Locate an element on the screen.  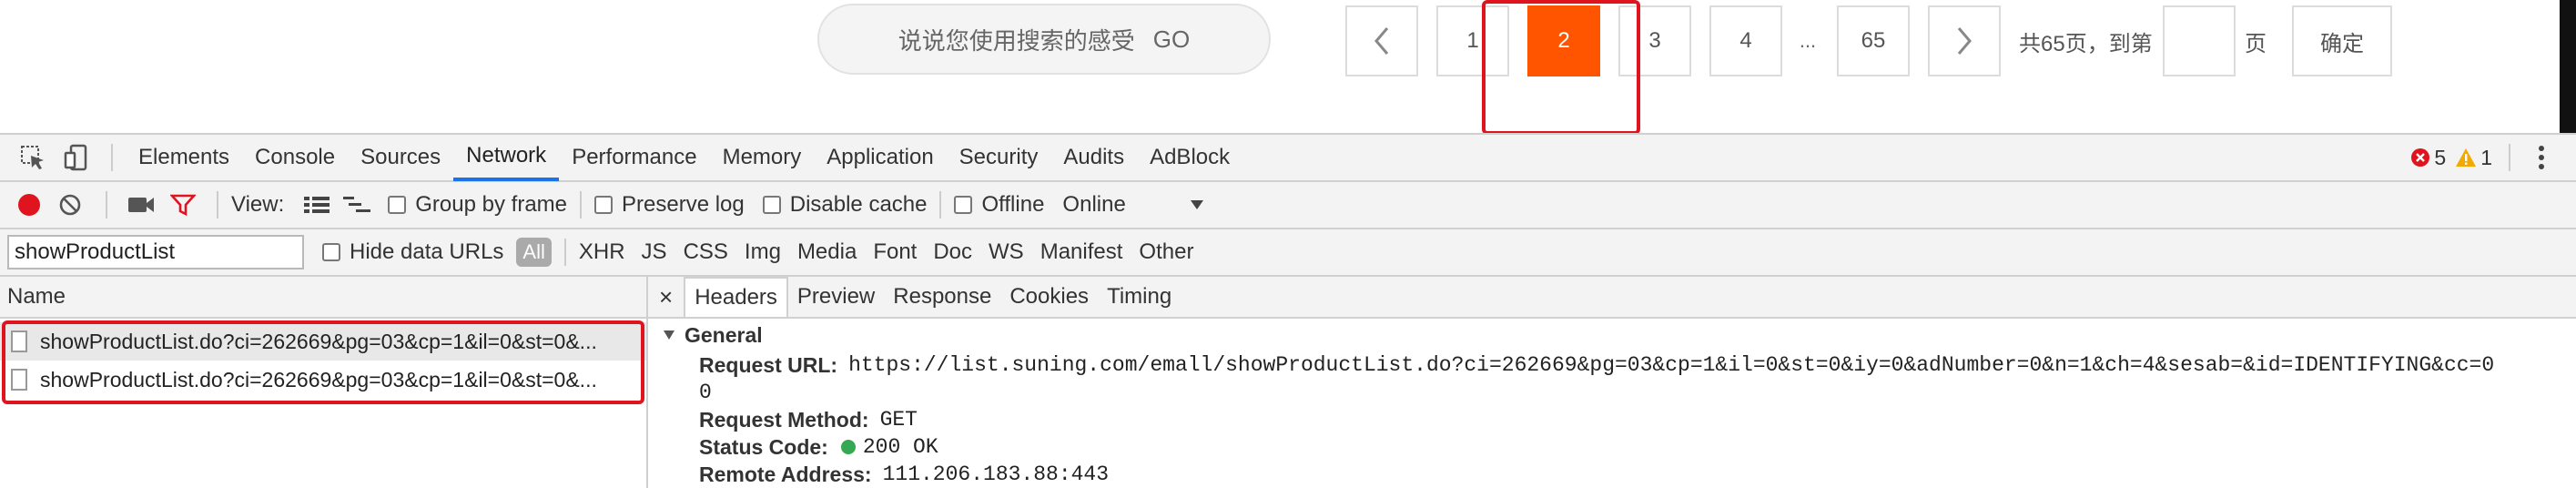
capture-screenshots-icon is located at coordinates (141, 205).